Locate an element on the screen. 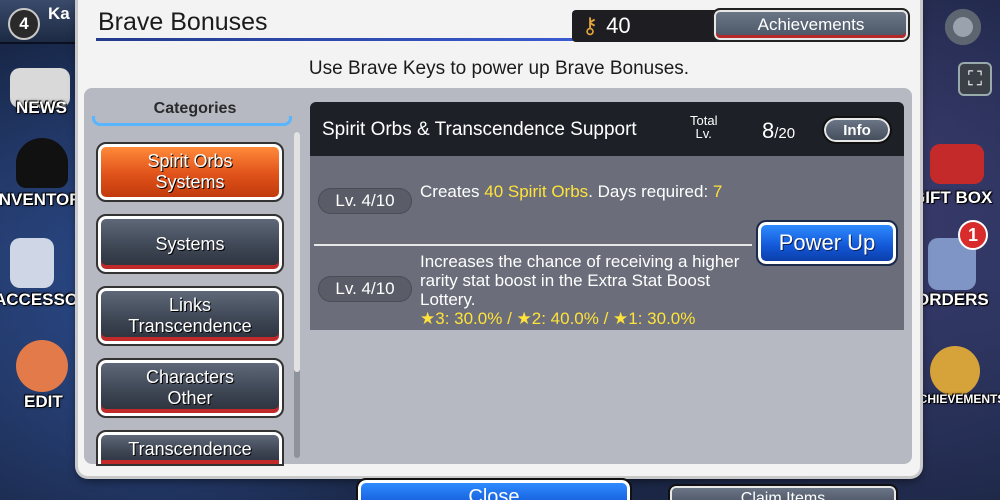 The width and height of the screenshot is (1000, 500). total-level-label: Total Lv. is located at coordinates (703, 127).